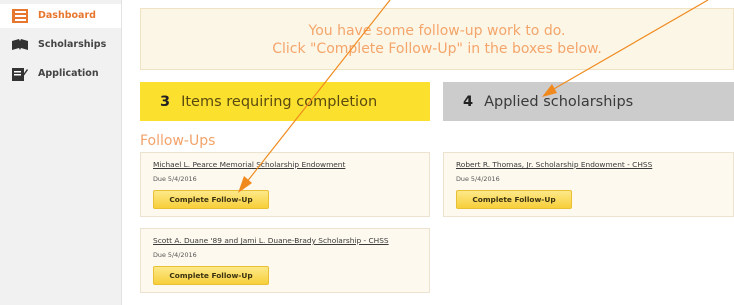 This screenshot has width=734, height=305. What do you see at coordinates (20, 45) in the screenshot?
I see `book-icon` at bounding box center [20, 45].